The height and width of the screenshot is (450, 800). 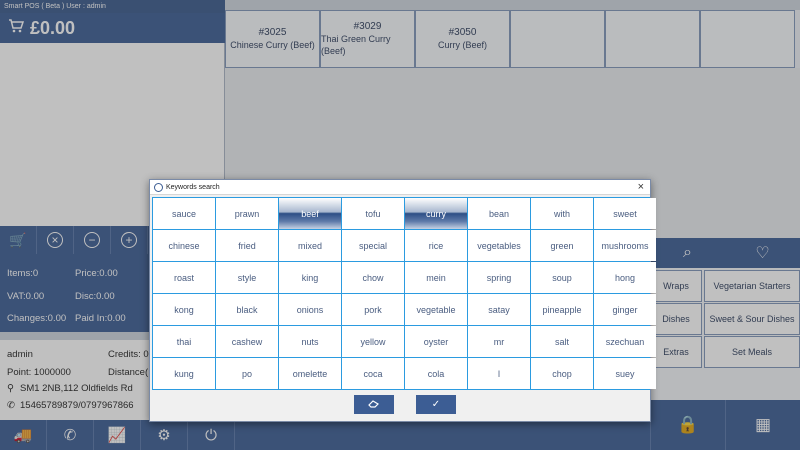 I want to click on keyword-button: bean, so click(x=499, y=213).